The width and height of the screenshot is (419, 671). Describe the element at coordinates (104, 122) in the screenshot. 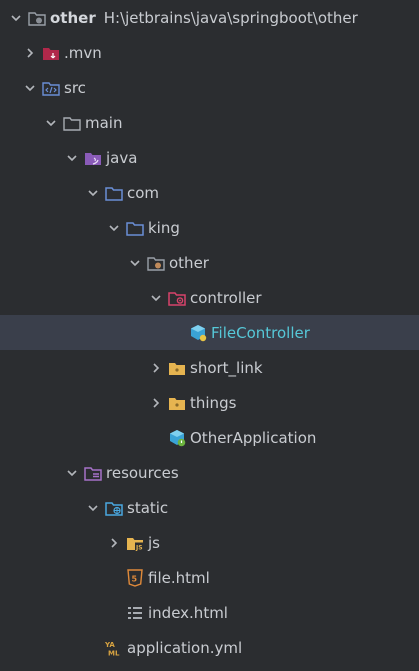

I see `tree-item-label: main` at that location.